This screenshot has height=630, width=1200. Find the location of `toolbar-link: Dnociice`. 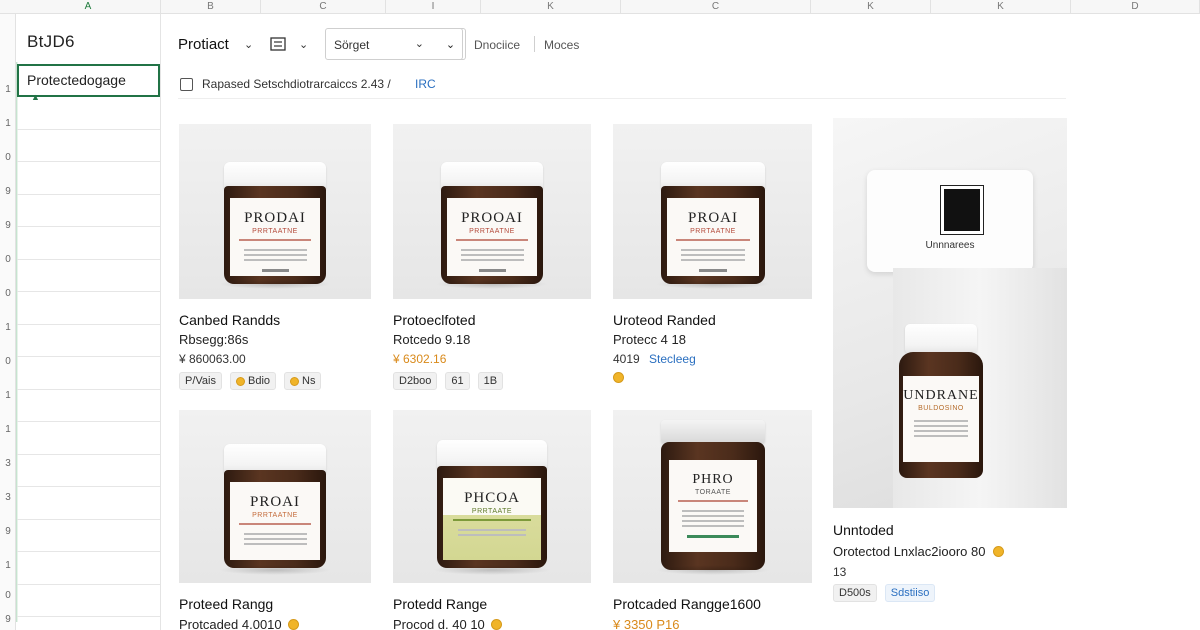

toolbar-link: Dnociice is located at coordinates (497, 45).